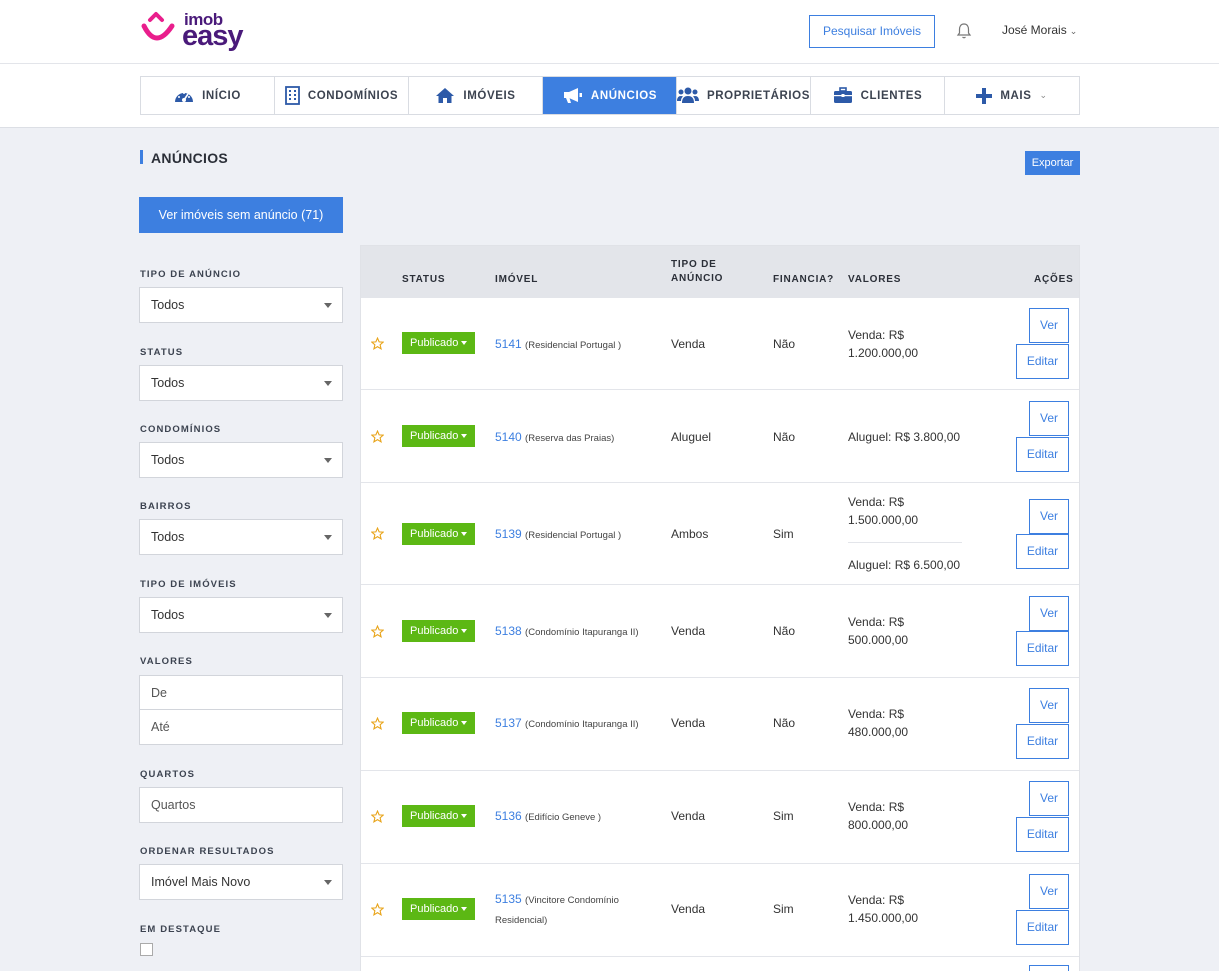 The height and width of the screenshot is (971, 1219). Describe the element at coordinates (964, 31) in the screenshot. I see `bell-icon` at that location.